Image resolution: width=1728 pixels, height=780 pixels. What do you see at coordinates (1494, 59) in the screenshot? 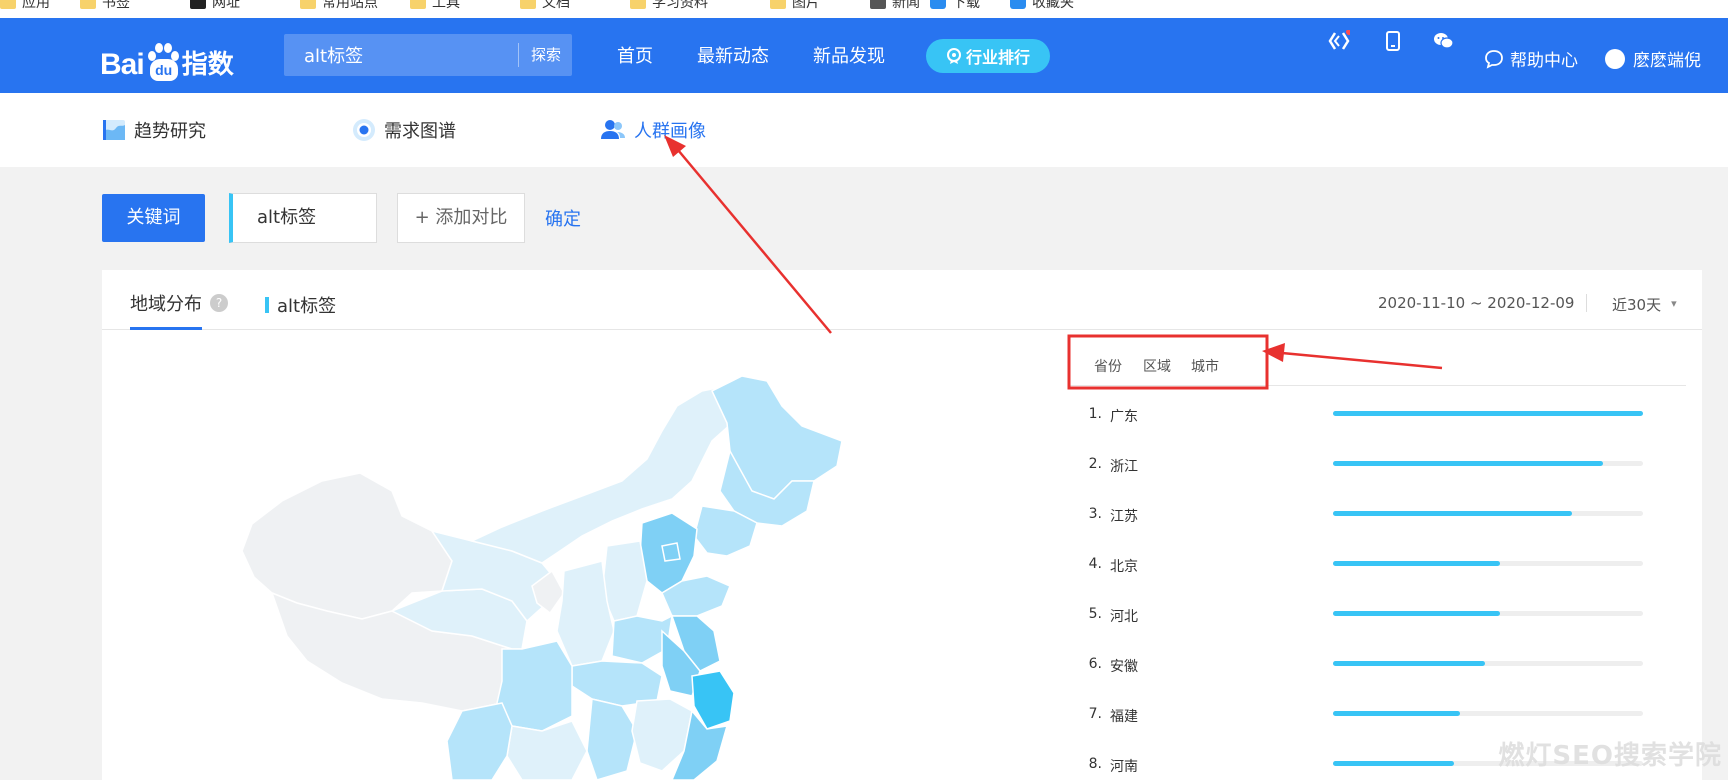
I see `chat-bubble-icon` at bounding box center [1494, 59].